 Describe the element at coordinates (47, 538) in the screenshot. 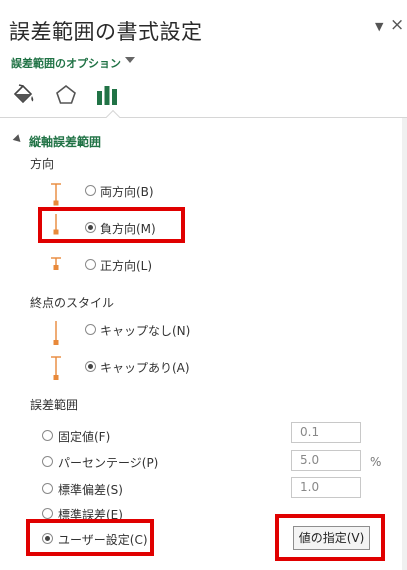

I see `radio-custom` at that location.